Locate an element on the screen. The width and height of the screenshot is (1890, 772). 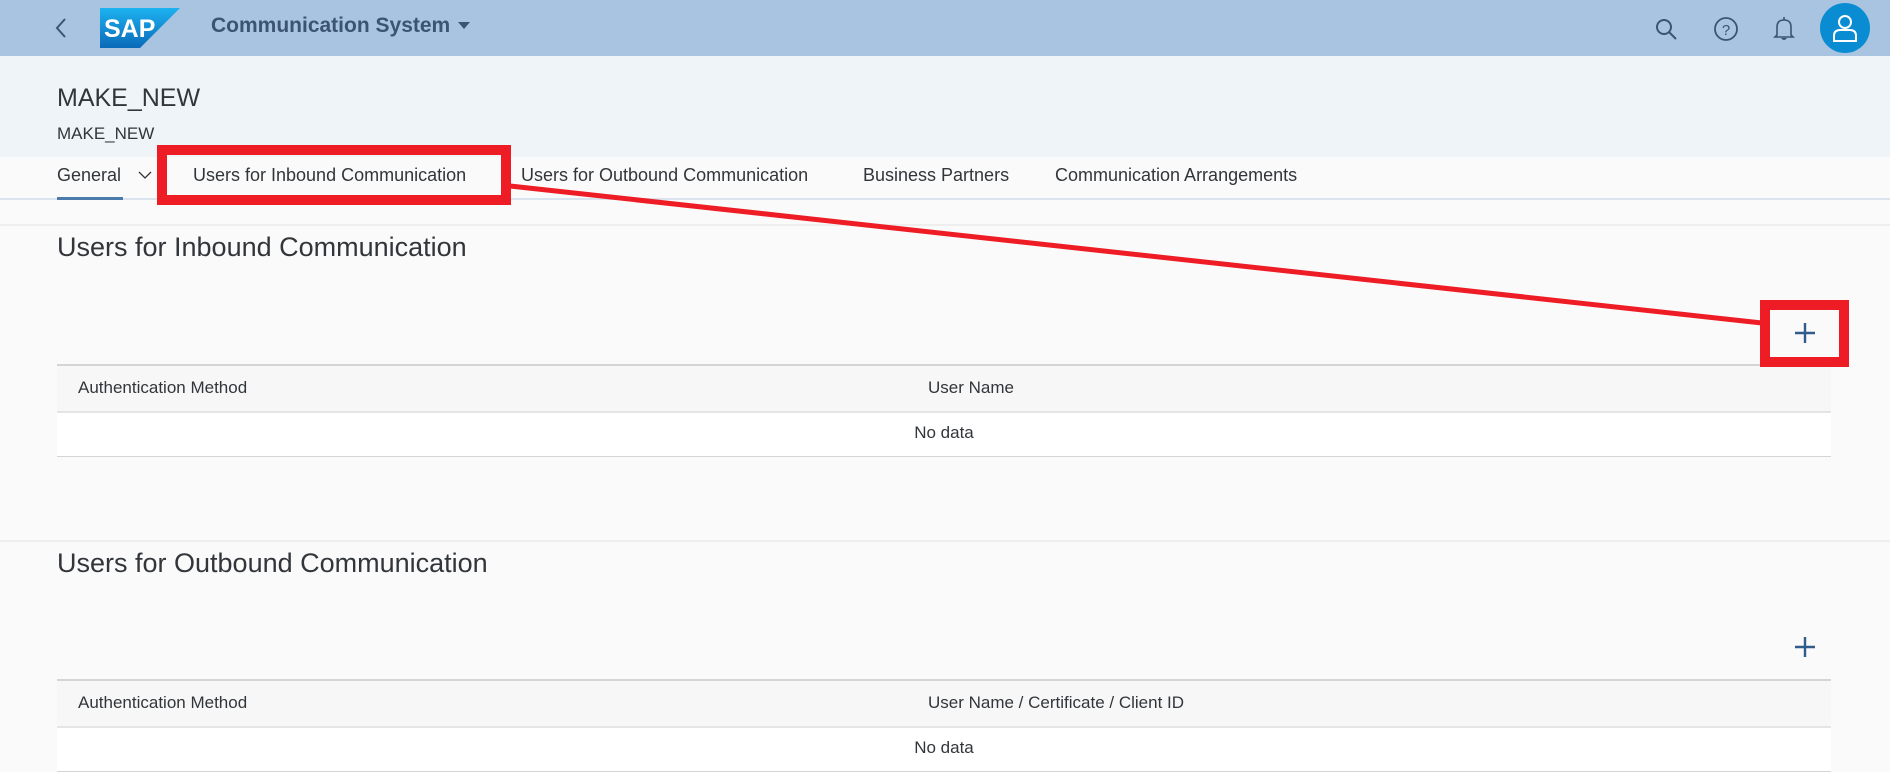
user-avatar is located at coordinates (1845, 28).